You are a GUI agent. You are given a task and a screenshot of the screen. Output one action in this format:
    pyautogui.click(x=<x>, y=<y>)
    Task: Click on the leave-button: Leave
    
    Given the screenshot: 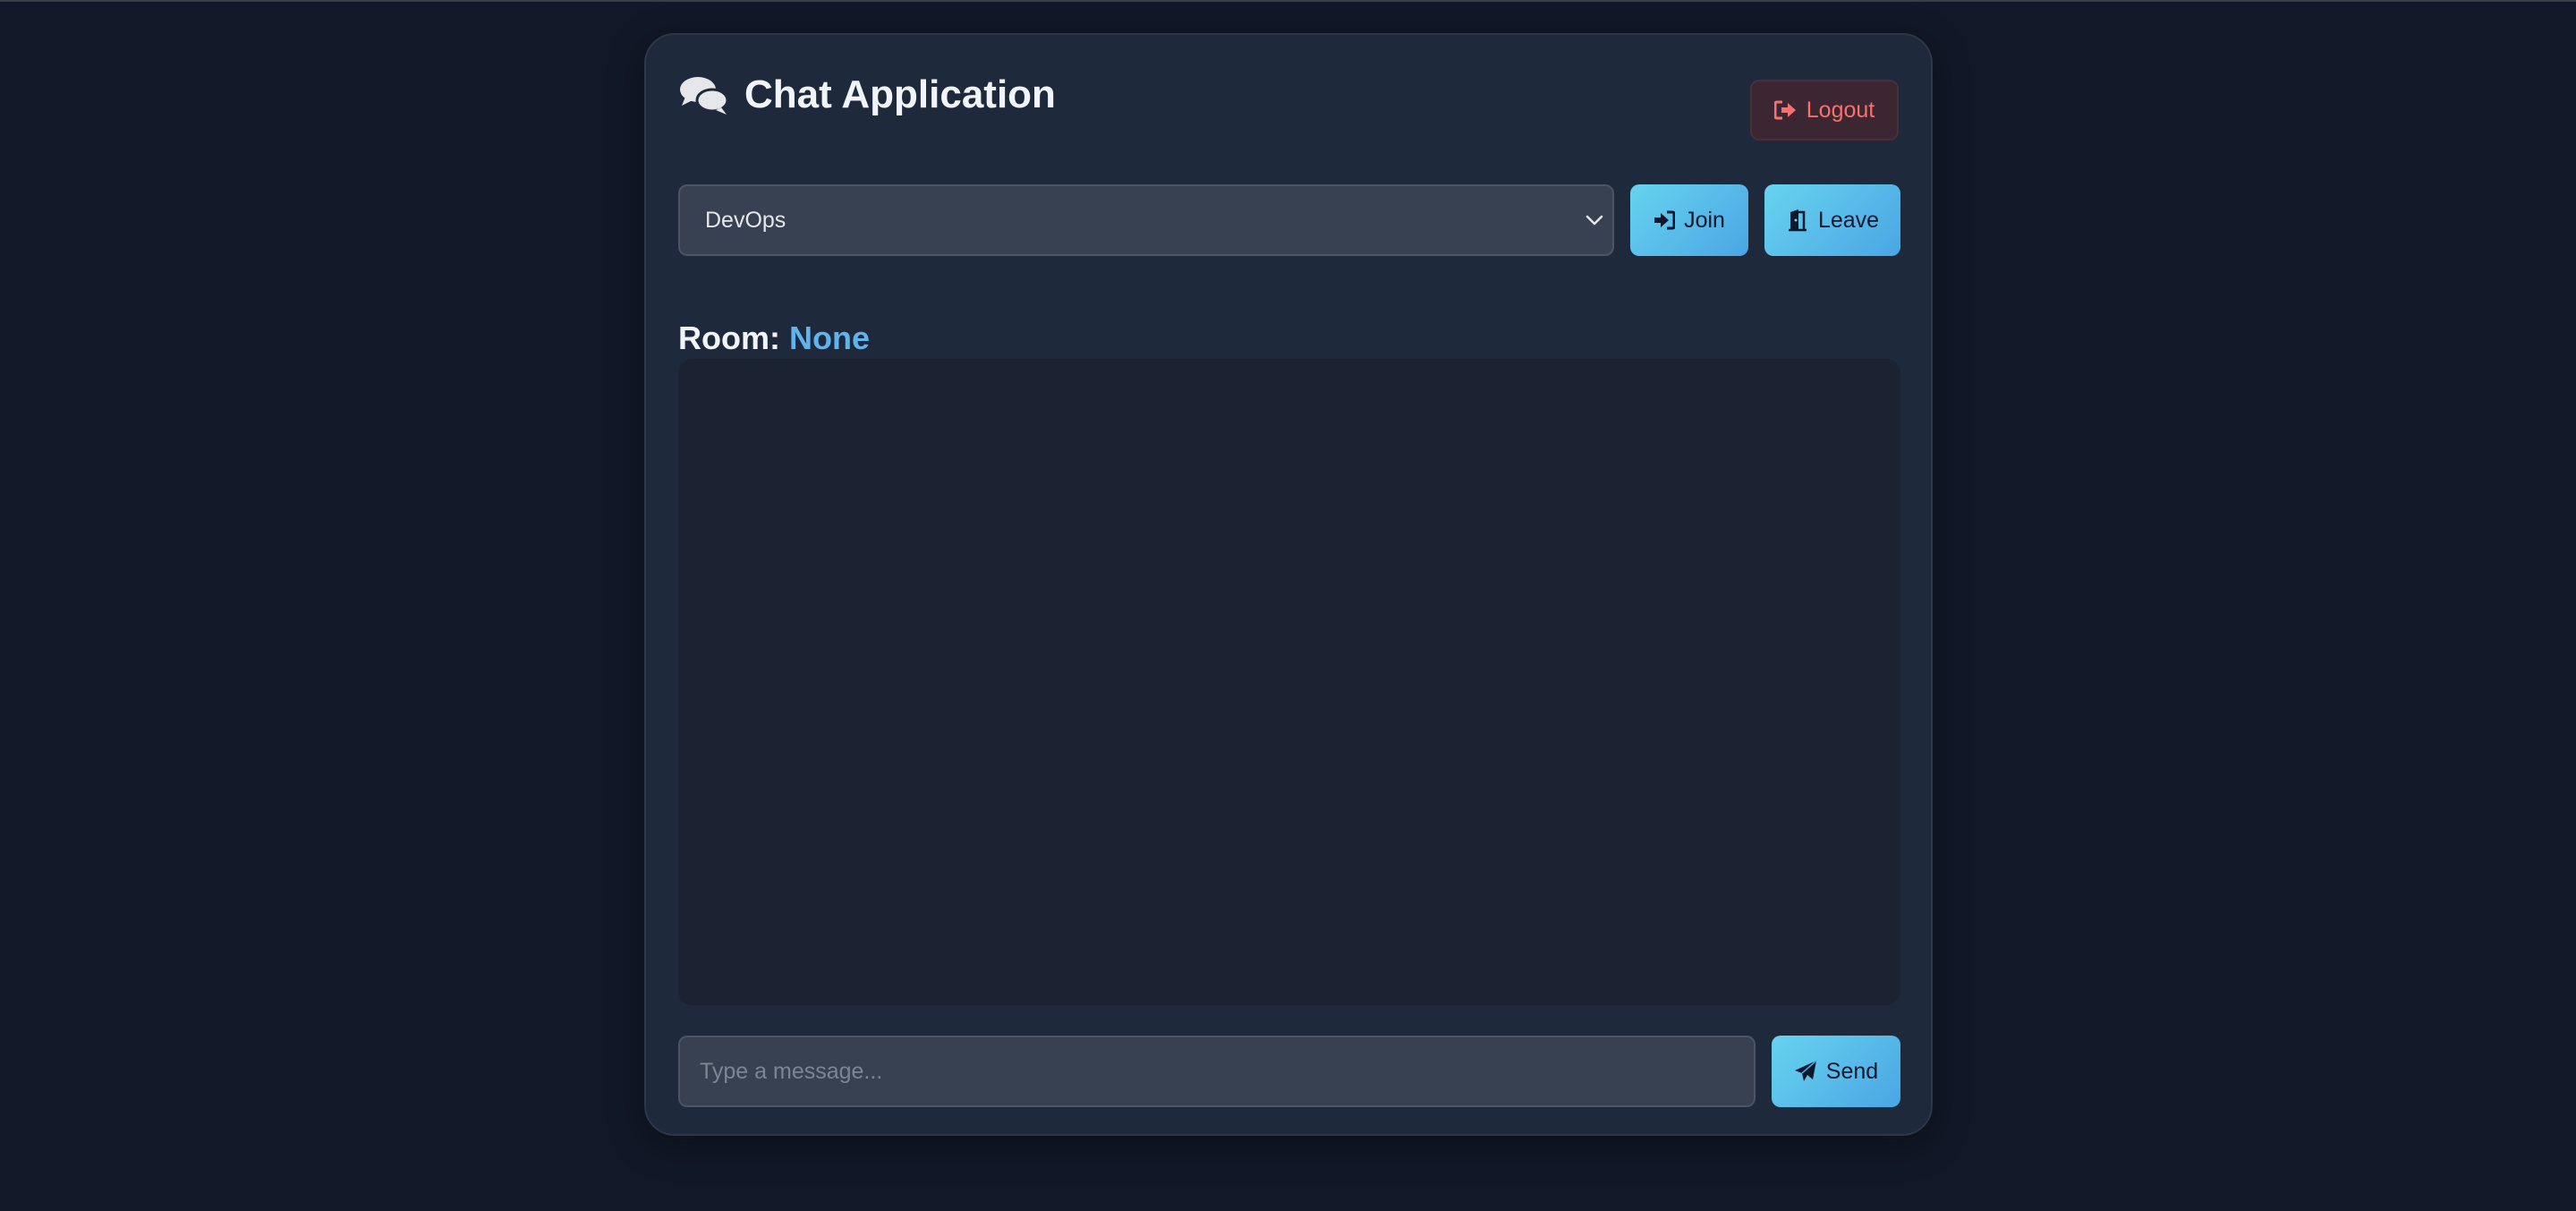 What is the action you would take?
    pyautogui.click(x=1832, y=220)
    